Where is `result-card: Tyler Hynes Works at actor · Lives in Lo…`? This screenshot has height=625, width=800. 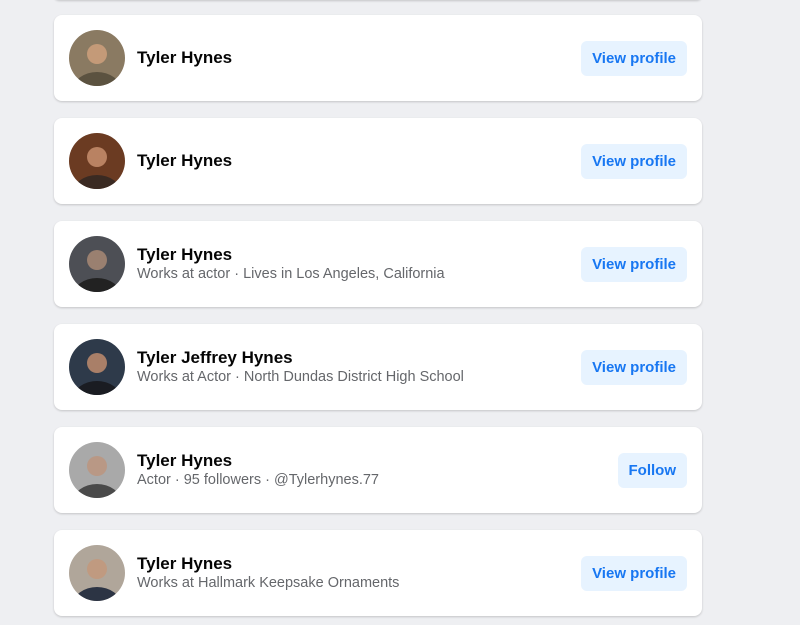 result-card: Tyler Hynes Works at actor · Lives in Lo… is located at coordinates (378, 264).